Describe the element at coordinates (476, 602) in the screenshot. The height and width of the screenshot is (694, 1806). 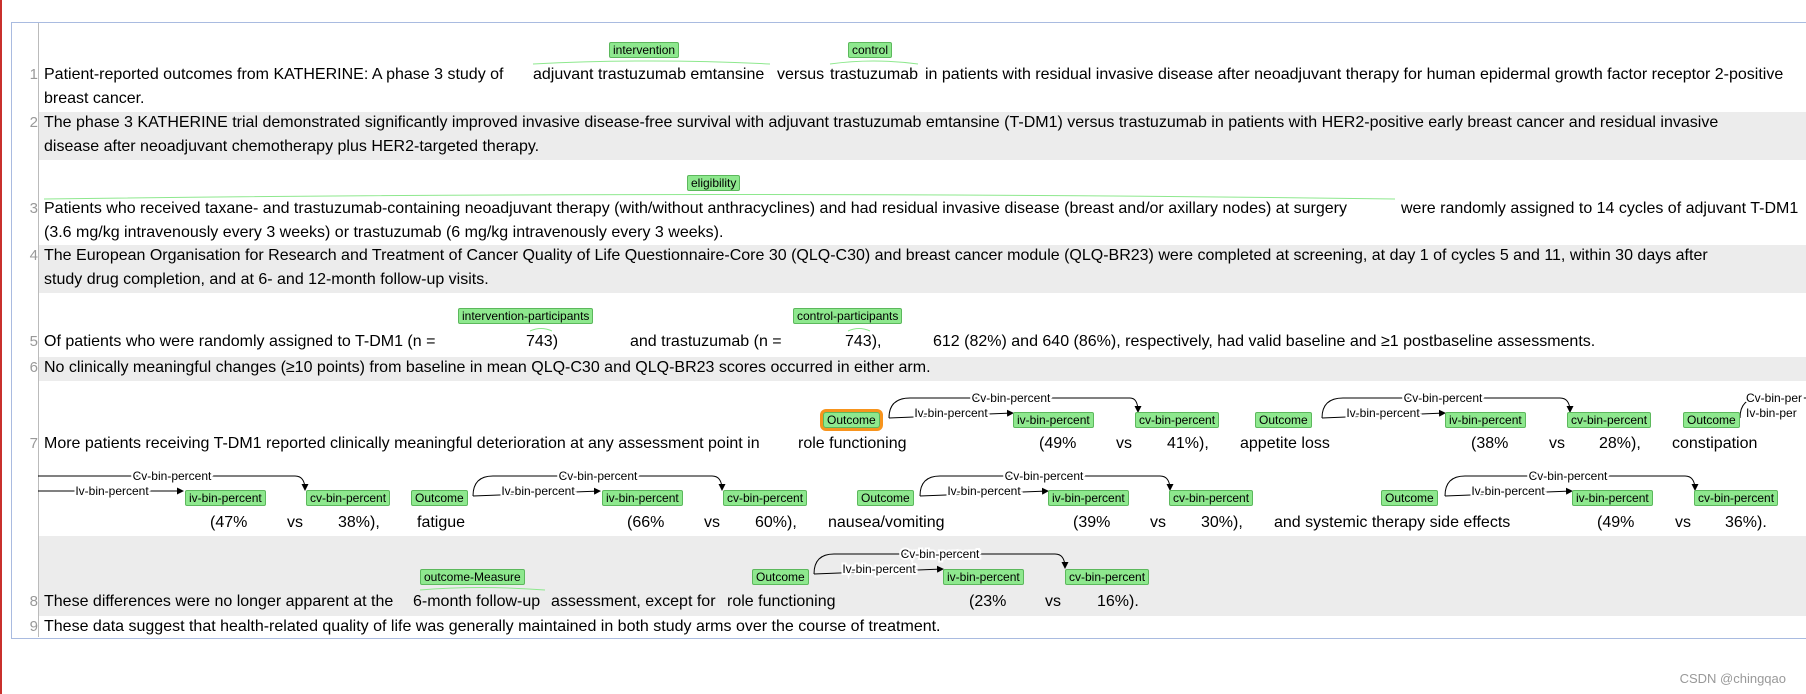
I see `entity-span-outcome-measure: 6-month follow-up` at that location.